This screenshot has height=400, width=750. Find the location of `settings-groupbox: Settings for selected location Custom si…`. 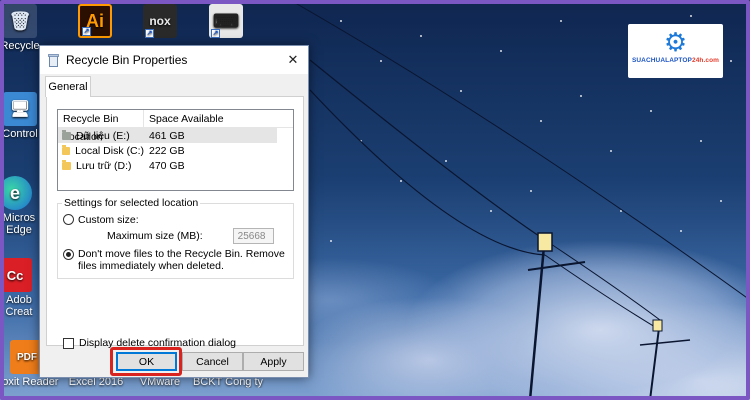

settings-groupbox: Settings for selected location Custom si… is located at coordinates (175, 238).